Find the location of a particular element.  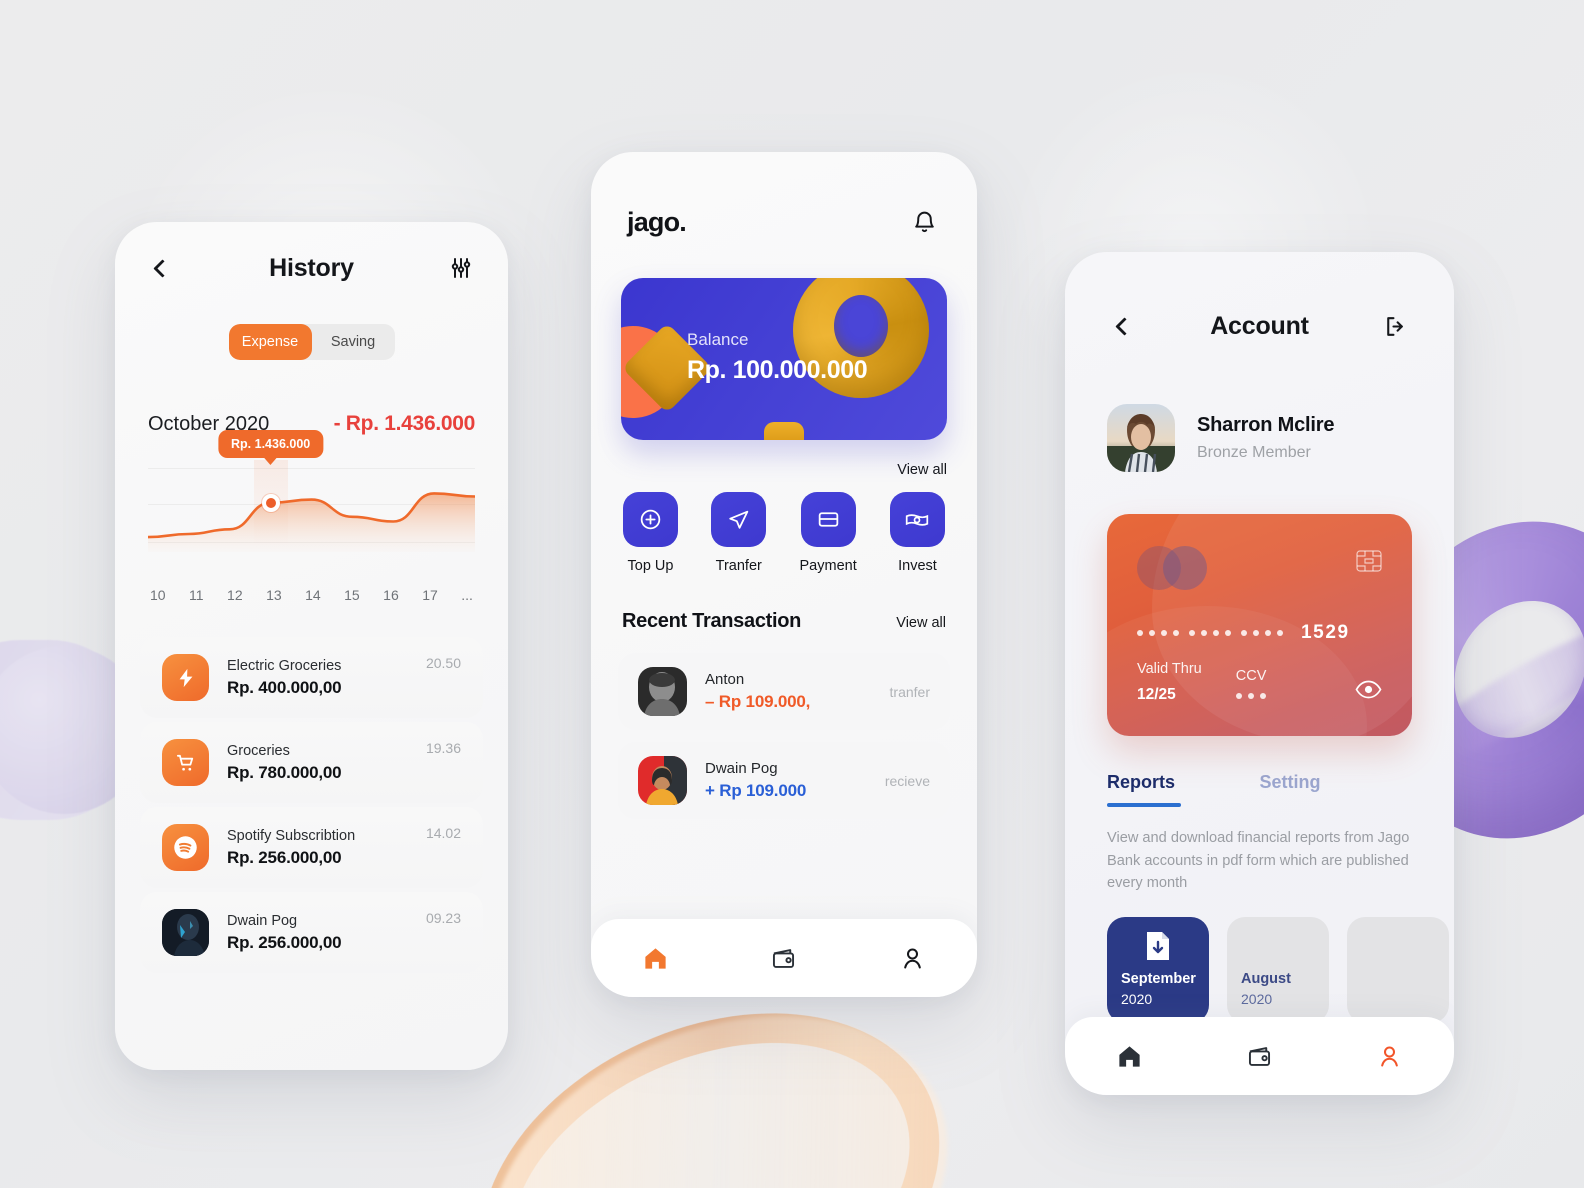

action-payment: Payment is located at coordinates (828, 533).